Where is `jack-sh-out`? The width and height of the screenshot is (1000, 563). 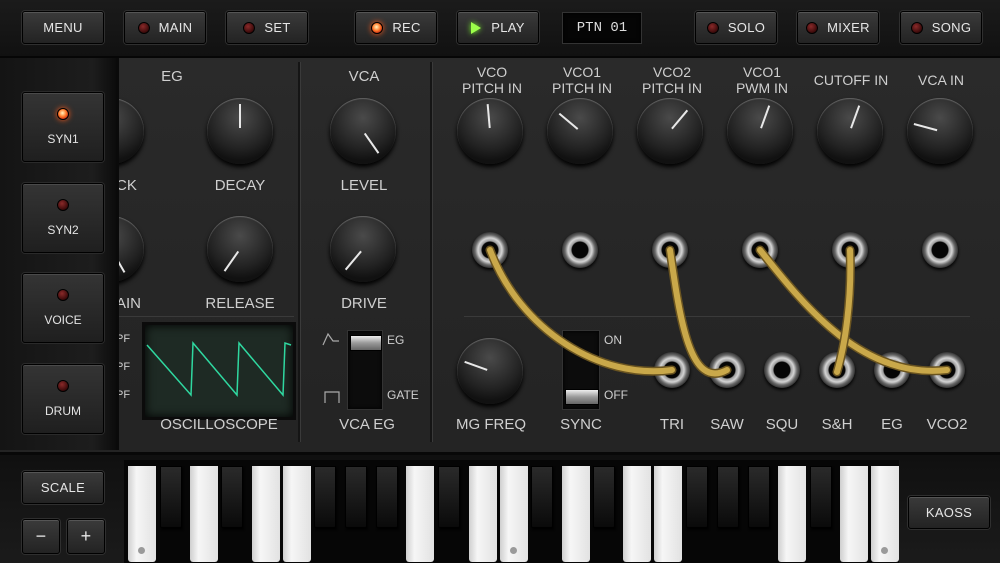 jack-sh-out is located at coordinates (837, 370).